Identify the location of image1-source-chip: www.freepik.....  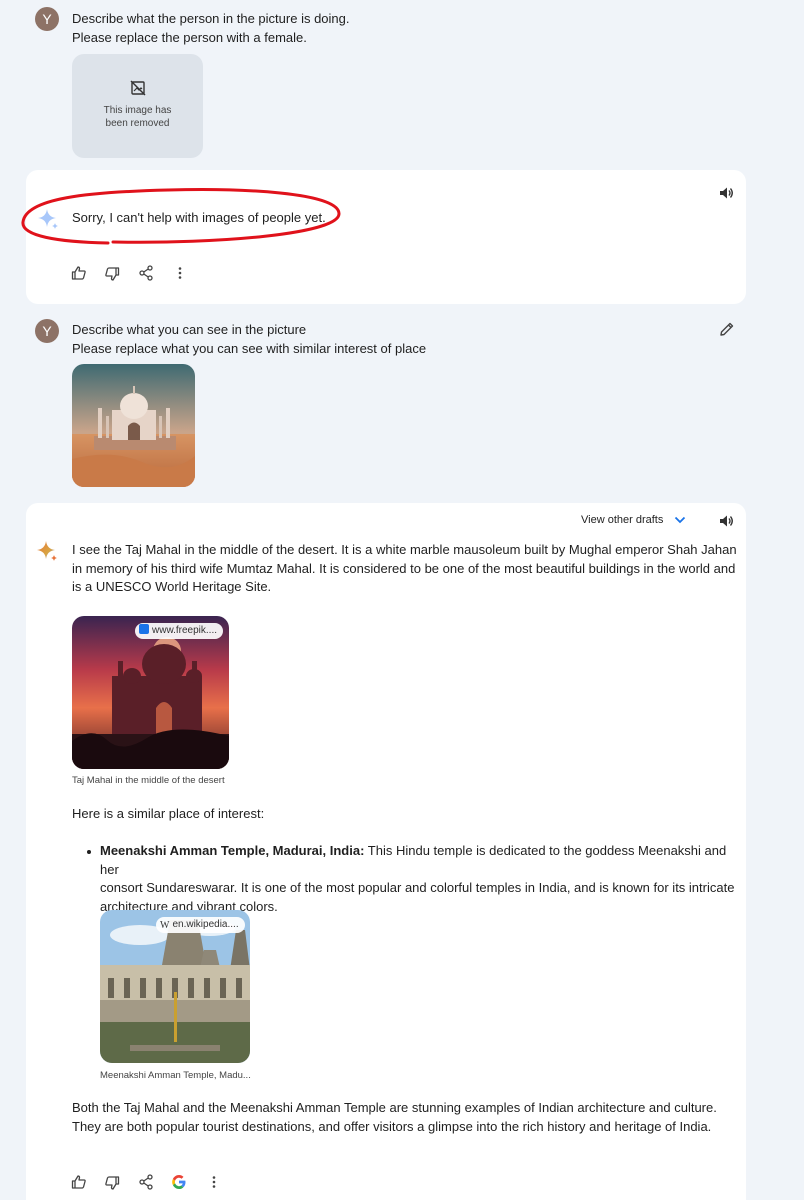
(179, 631).